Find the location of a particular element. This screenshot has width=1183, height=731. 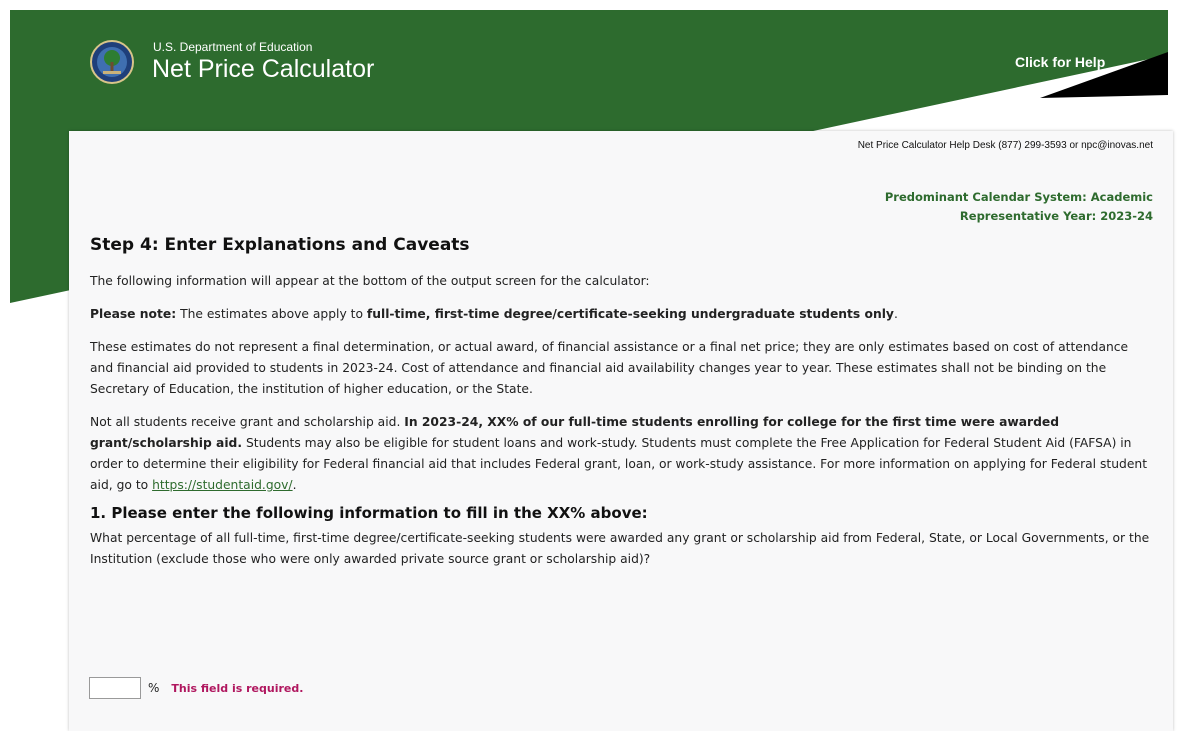

percentage-input is located at coordinates (115, 688).